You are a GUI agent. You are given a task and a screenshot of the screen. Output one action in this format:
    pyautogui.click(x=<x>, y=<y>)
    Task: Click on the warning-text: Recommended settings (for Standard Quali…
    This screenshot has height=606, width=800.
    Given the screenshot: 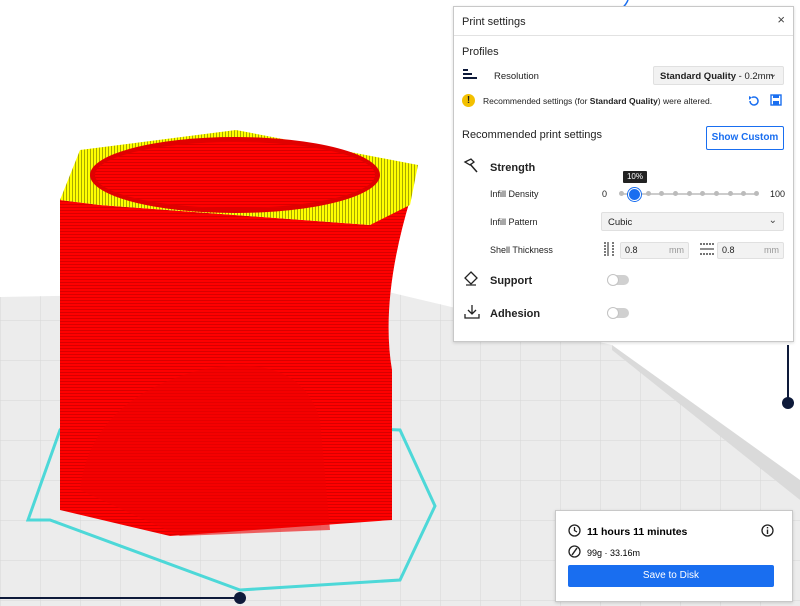 What is the action you would take?
    pyautogui.click(x=598, y=101)
    